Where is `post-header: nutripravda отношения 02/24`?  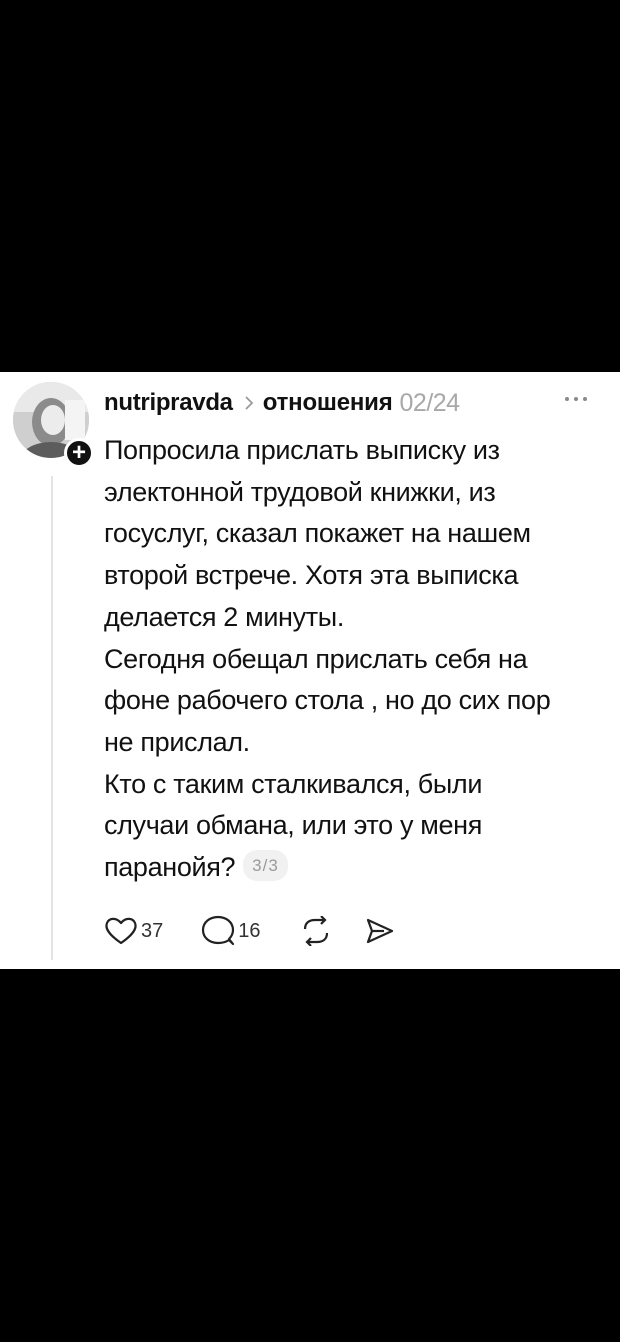
post-header: nutripravda отношения 02/24 is located at coordinates (282, 403).